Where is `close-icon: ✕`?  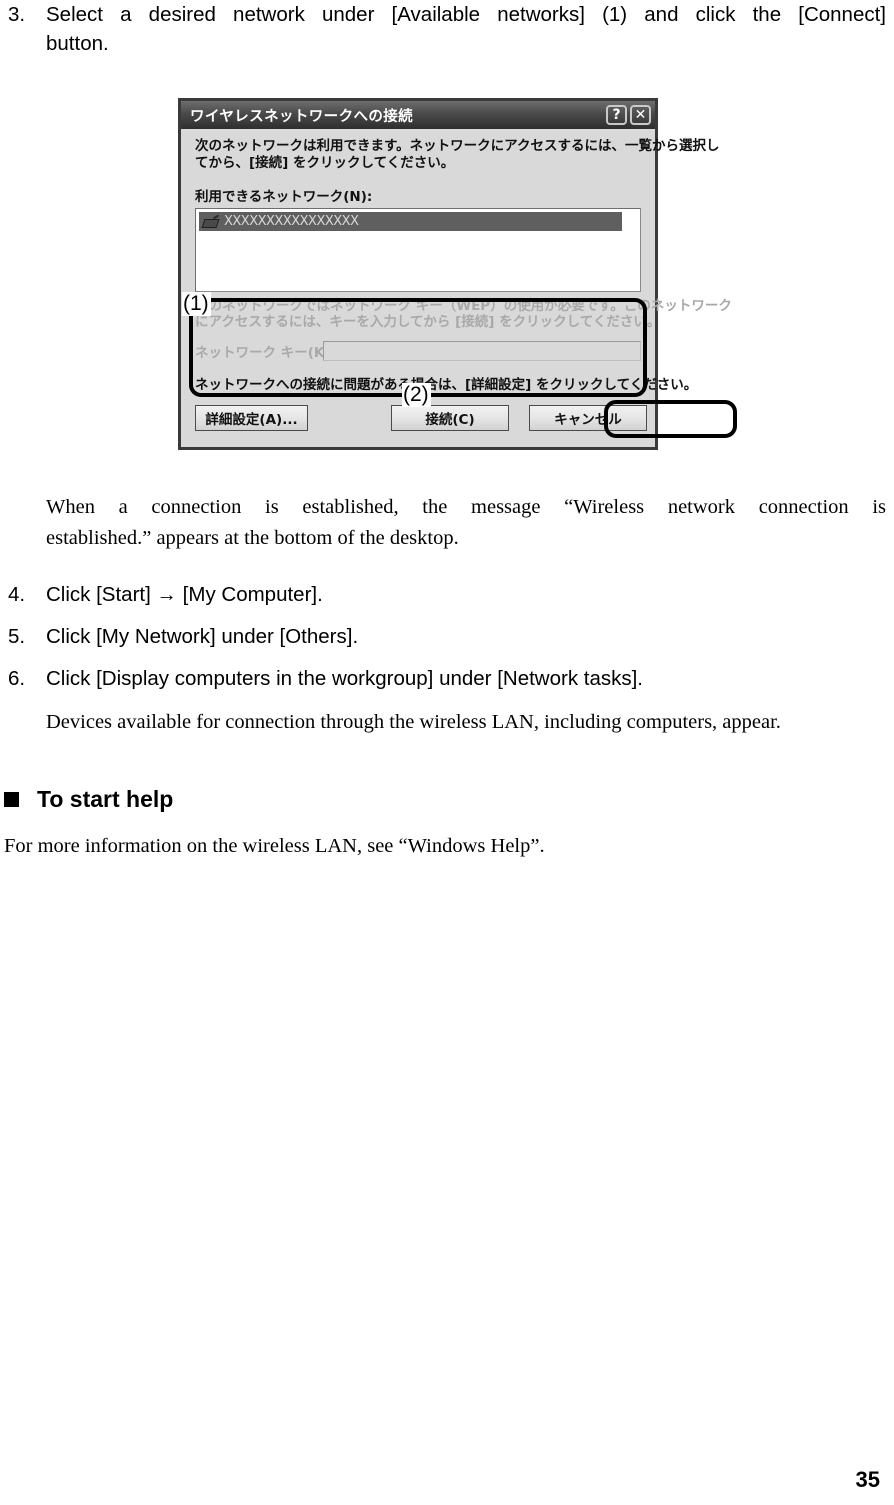
close-icon: ✕ is located at coordinates (640, 115).